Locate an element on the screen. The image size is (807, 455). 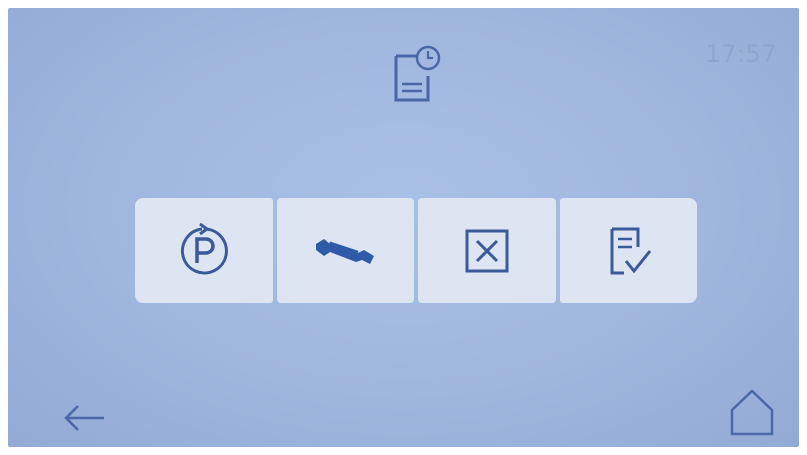
home-icon is located at coordinates (752, 412).